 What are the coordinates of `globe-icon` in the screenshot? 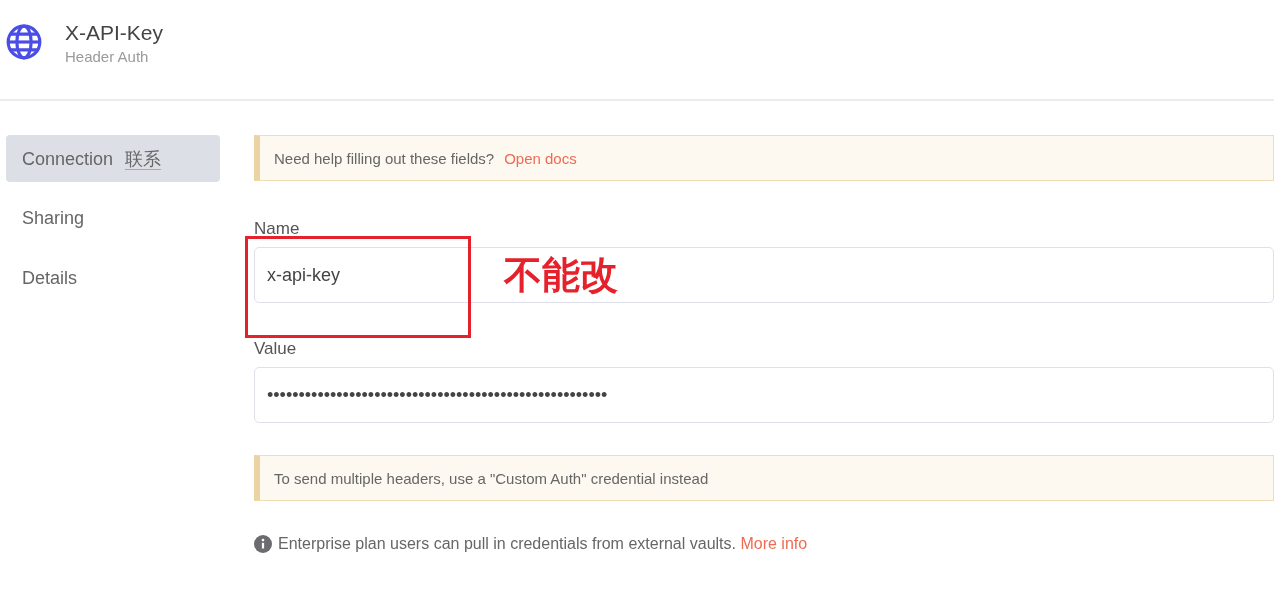 It's located at (24, 41).